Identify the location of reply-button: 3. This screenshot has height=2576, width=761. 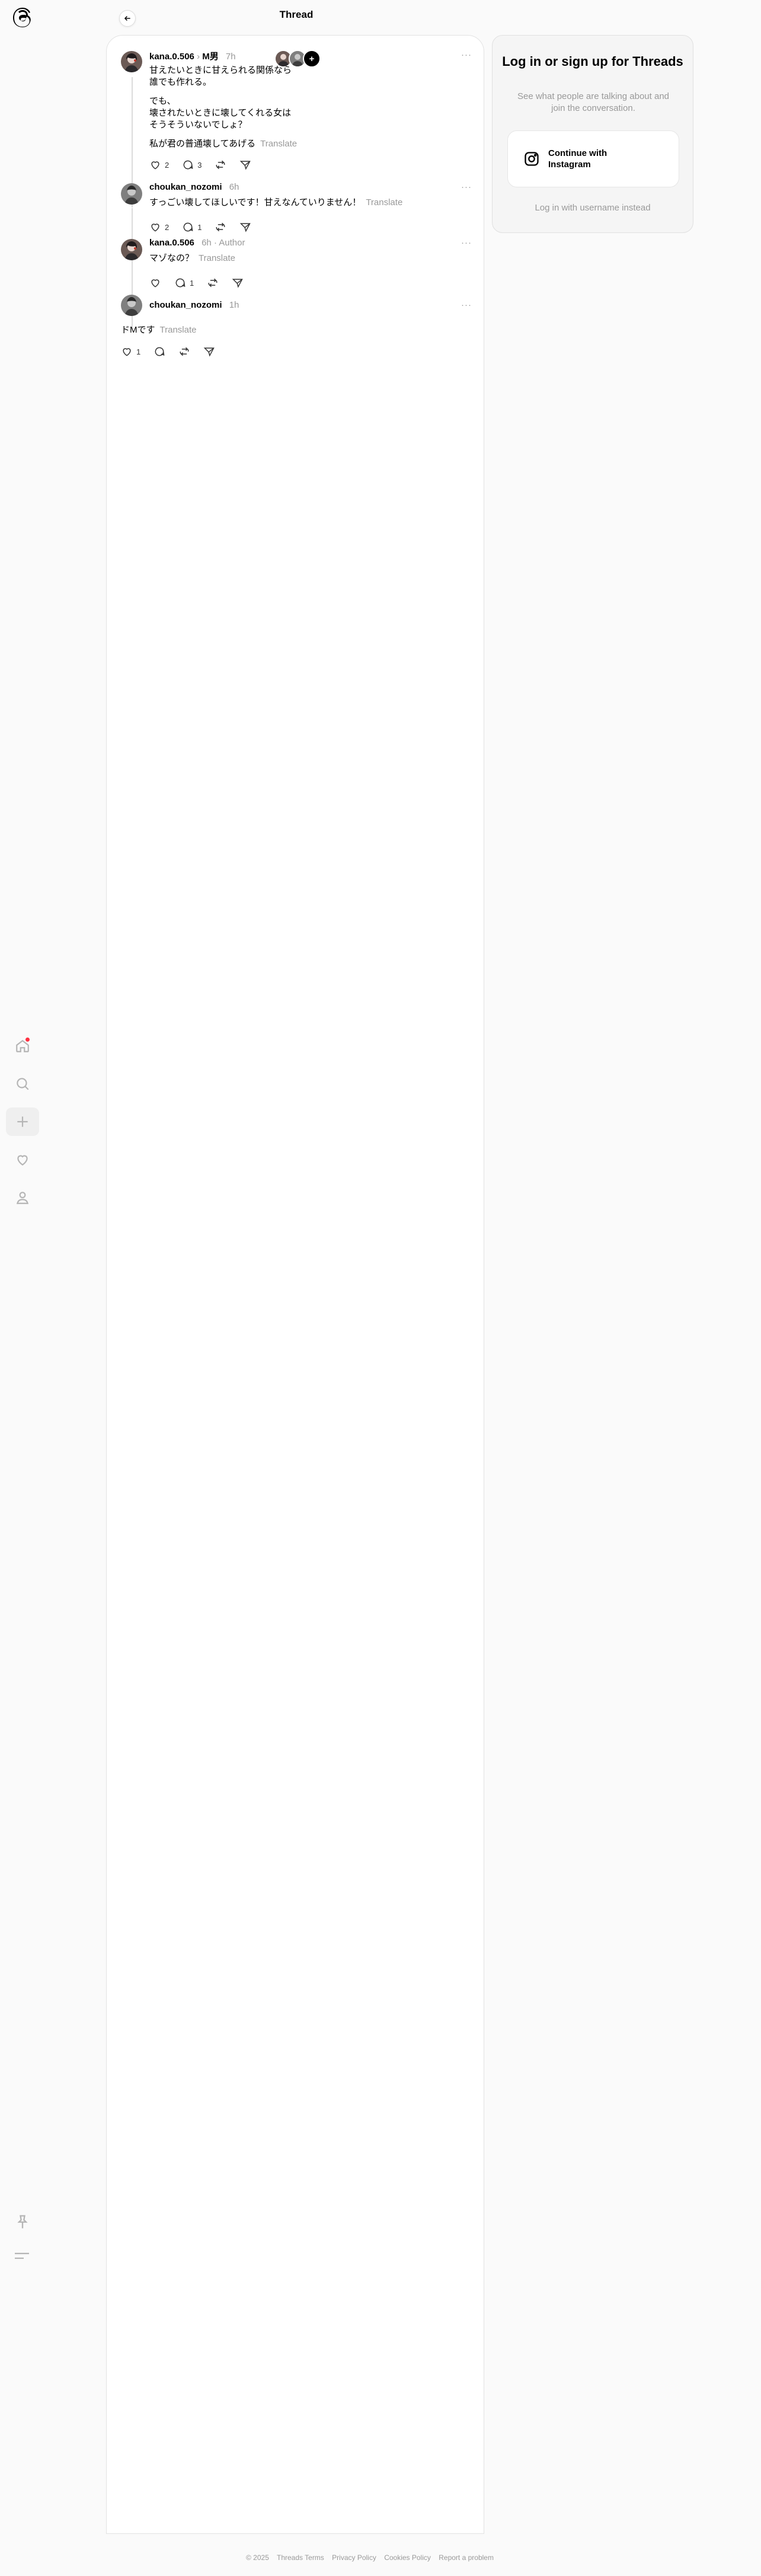
(192, 165).